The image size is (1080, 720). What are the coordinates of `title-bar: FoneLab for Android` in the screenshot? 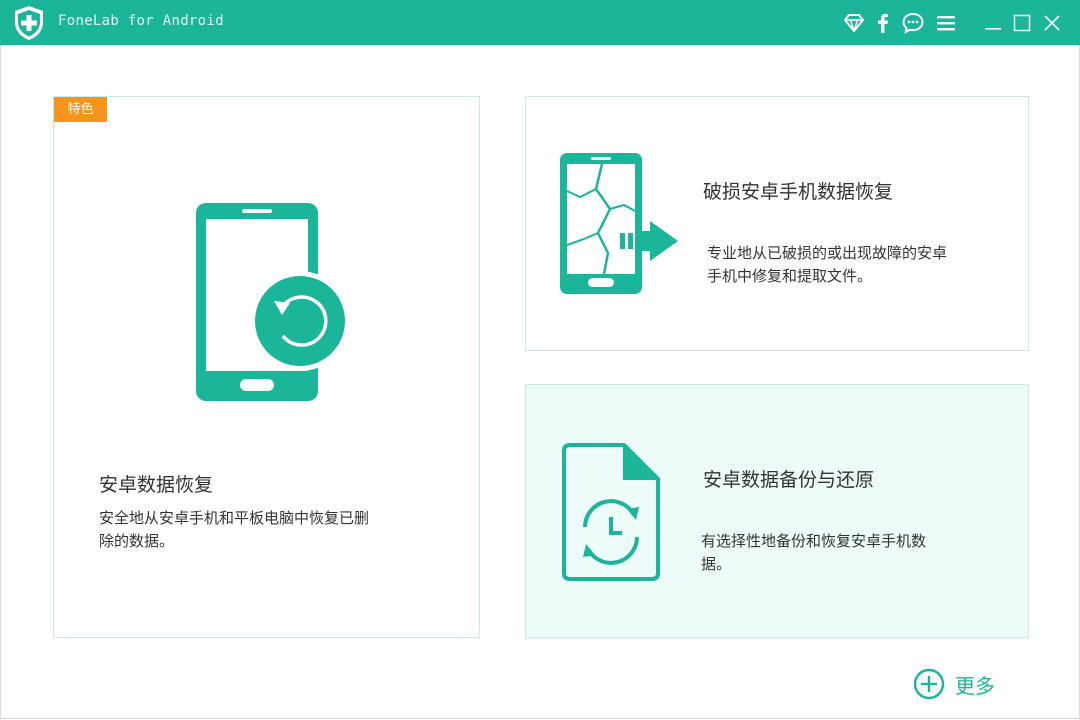 It's located at (540, 22).